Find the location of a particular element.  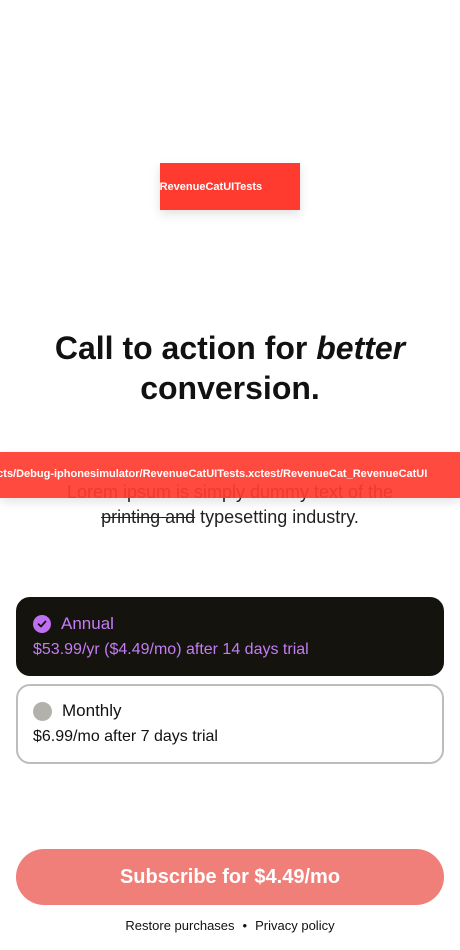

package-header-annual: Annual is located at coordinates (73, 624).